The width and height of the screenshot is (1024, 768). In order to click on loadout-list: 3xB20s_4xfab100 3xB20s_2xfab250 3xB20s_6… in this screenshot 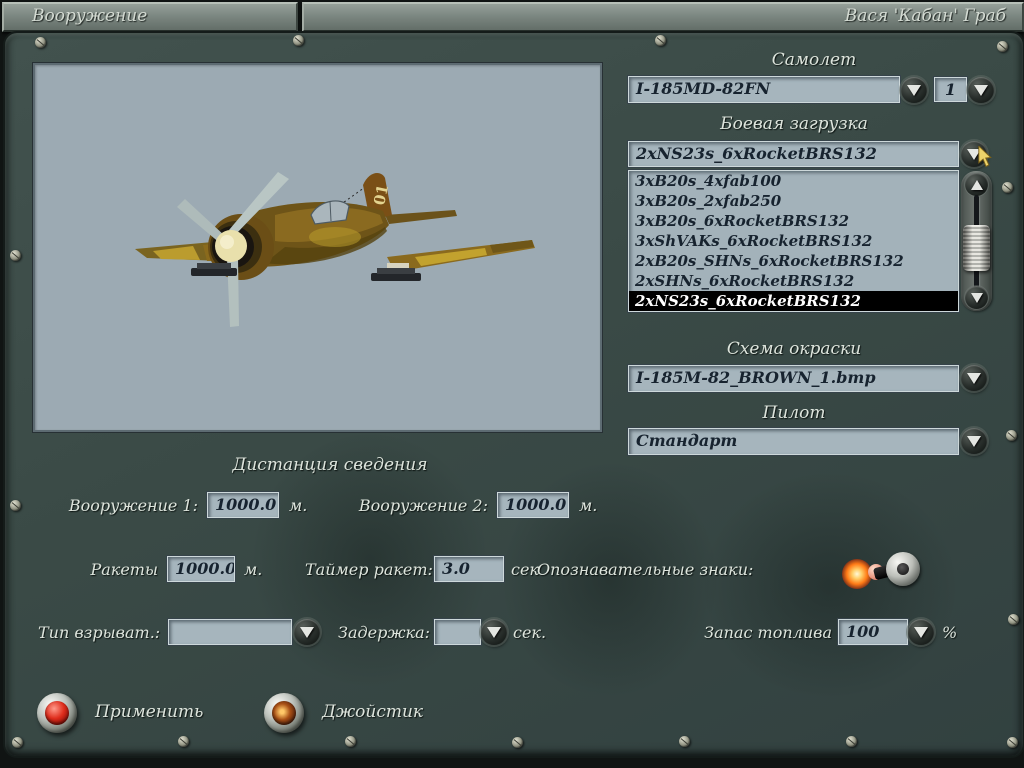, I will do `click(793, 241)`.